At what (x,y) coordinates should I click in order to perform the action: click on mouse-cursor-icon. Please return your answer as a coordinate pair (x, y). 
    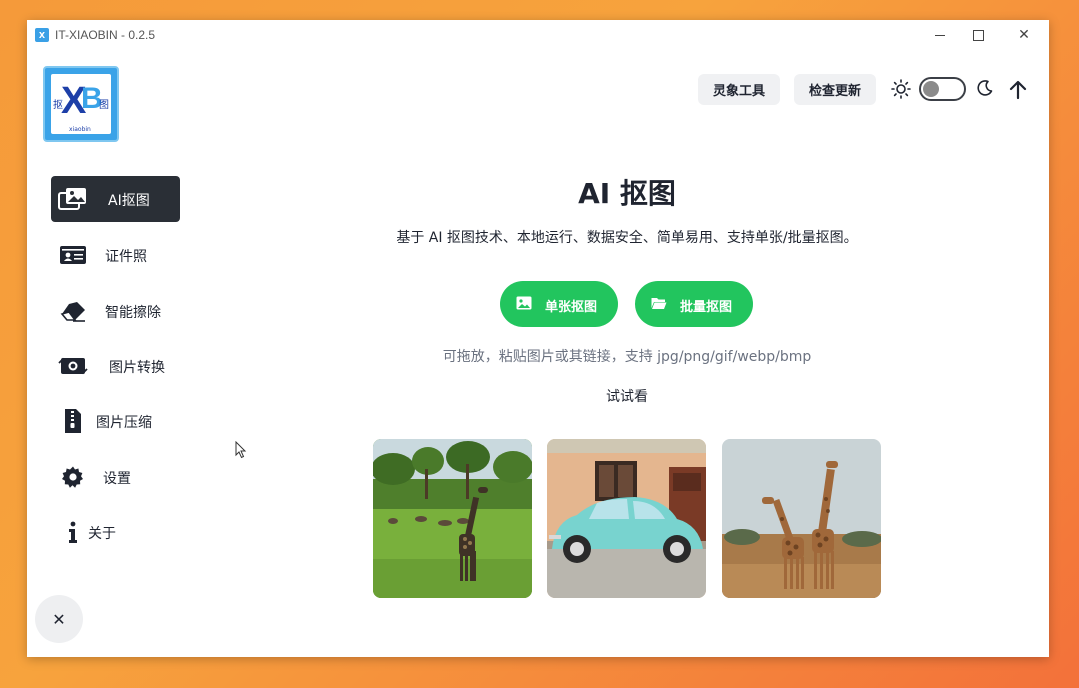
    Looking at the image, I should click on (241, 450).